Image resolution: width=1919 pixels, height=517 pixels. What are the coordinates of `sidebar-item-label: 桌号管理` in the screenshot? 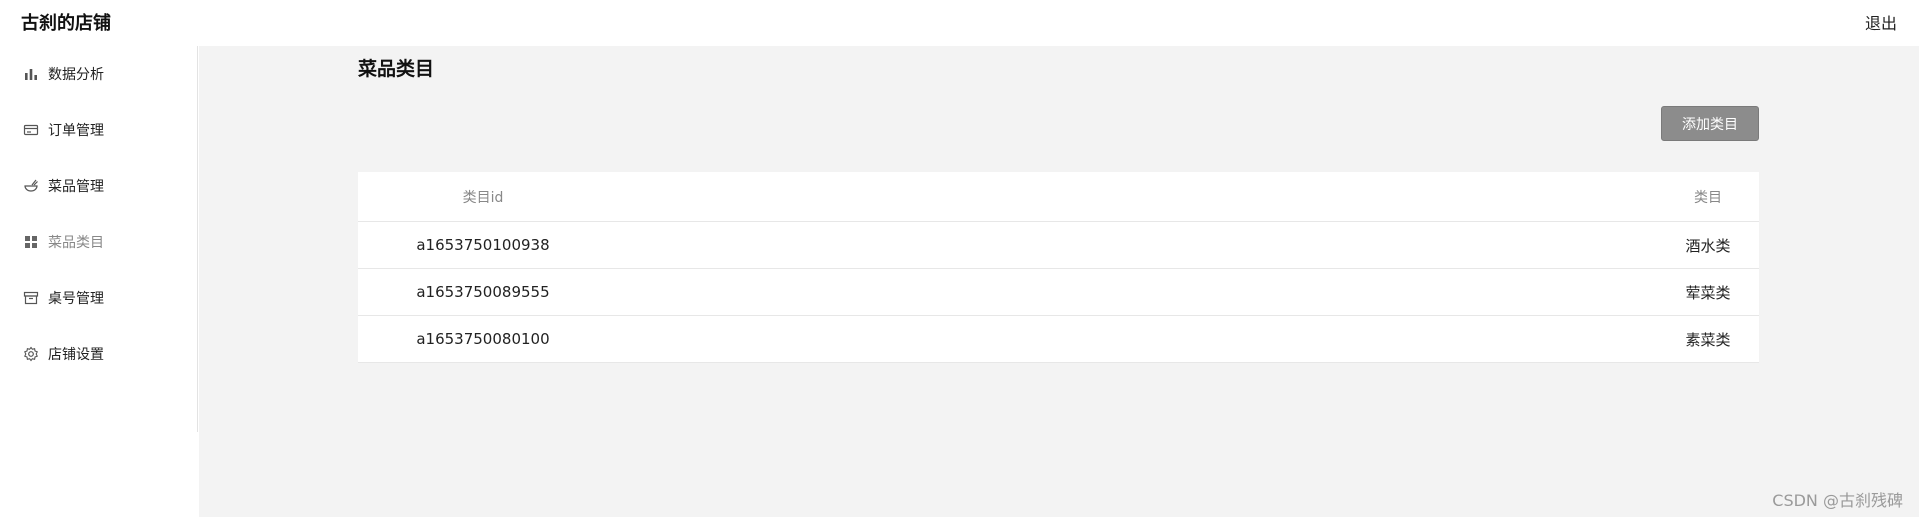 It's located at (76, 299).